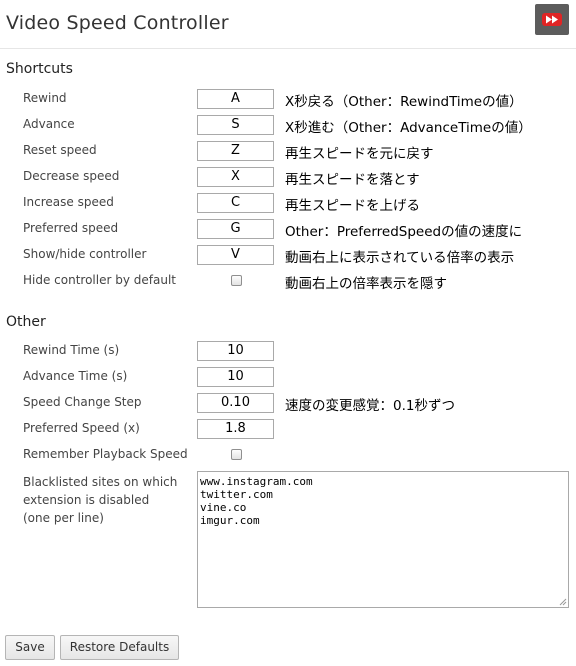 Image resolution: width=576 pixels, height=666 pixels. I want to click on shortcut-key-show-hide-controller: V, so click(235, 255).